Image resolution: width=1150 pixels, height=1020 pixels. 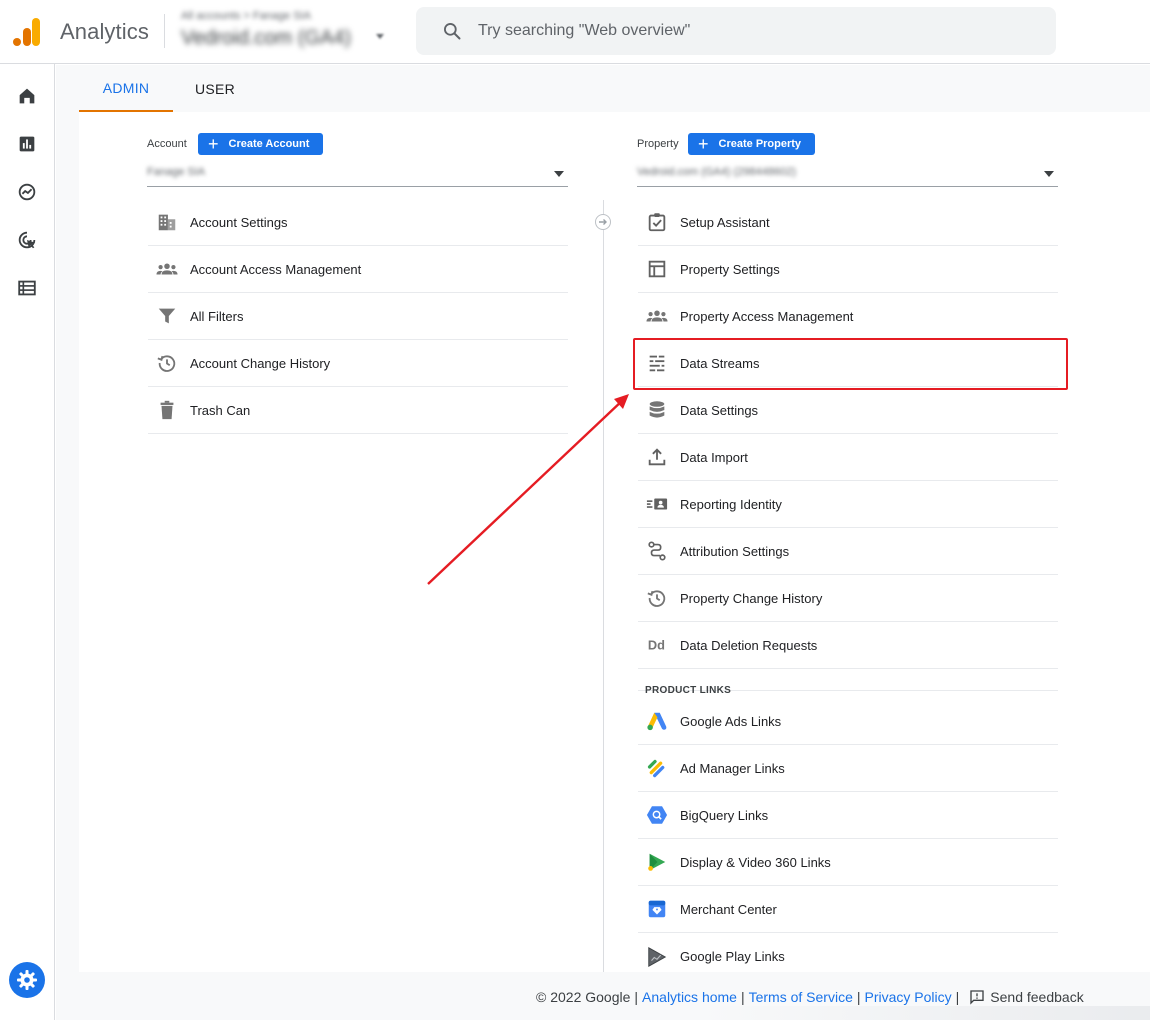 What do you see at coordinates (167, 222) in the screenshot?
I see `building-icon` at bounding box center [167, 222].